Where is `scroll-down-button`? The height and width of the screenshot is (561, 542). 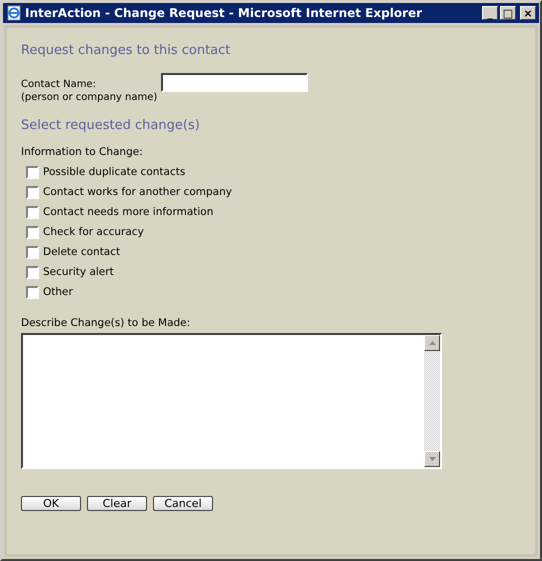 scroll-down-button is located at coordinates (432, 458).